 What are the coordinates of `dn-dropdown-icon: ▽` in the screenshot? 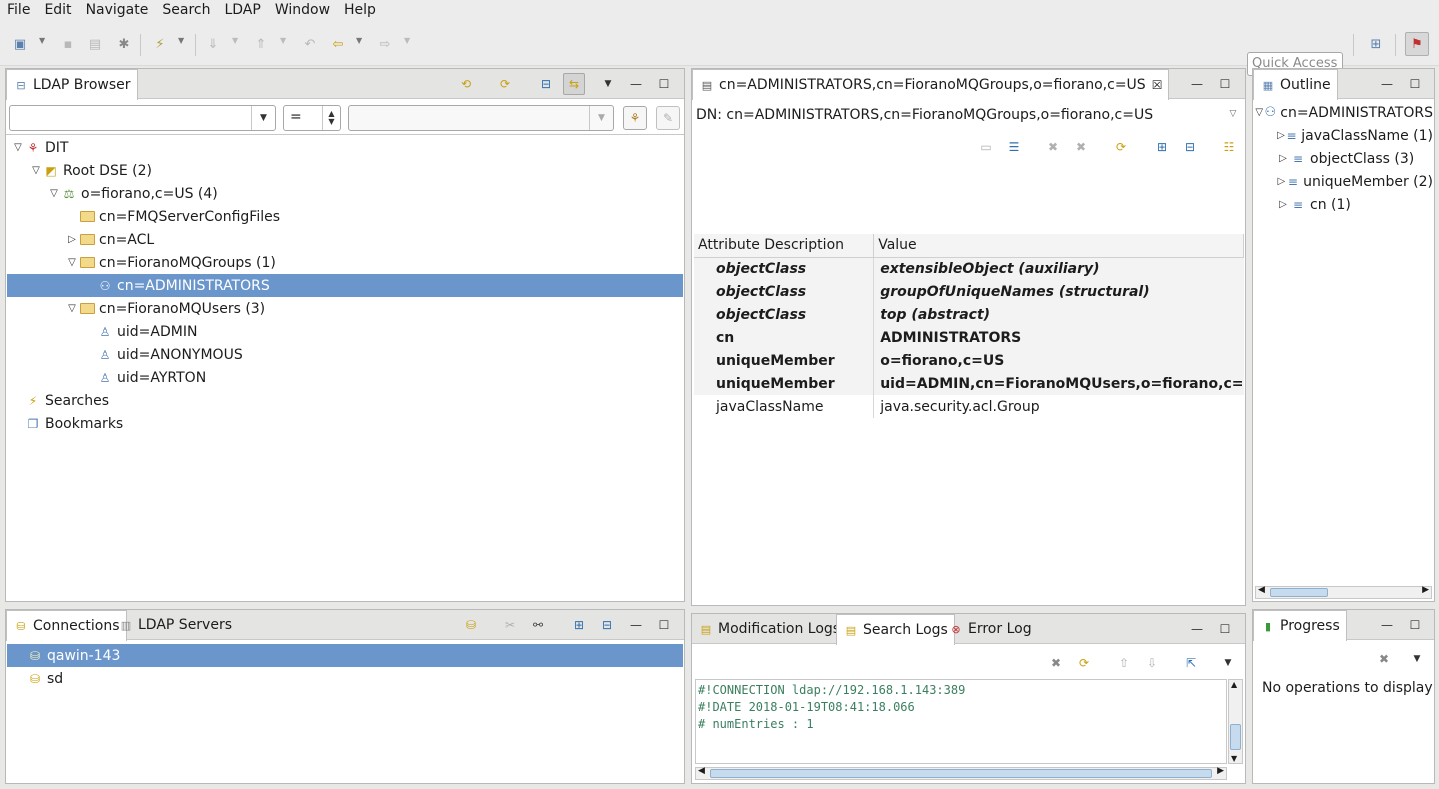 It's located at (1233, 114).